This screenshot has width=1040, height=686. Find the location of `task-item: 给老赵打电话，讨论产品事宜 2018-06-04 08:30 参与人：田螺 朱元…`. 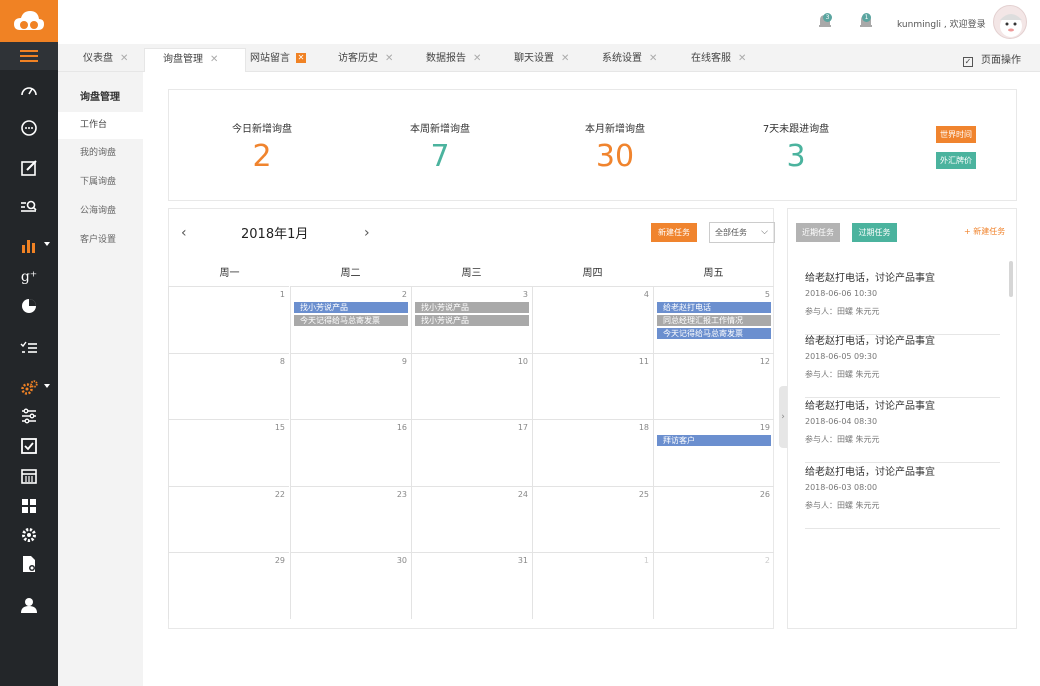

task-item: 给老赵打电话，讨论产品事宜 2018-06-04 08:30 参与人：田螺 朱元… is located at coordinates (902, 430).